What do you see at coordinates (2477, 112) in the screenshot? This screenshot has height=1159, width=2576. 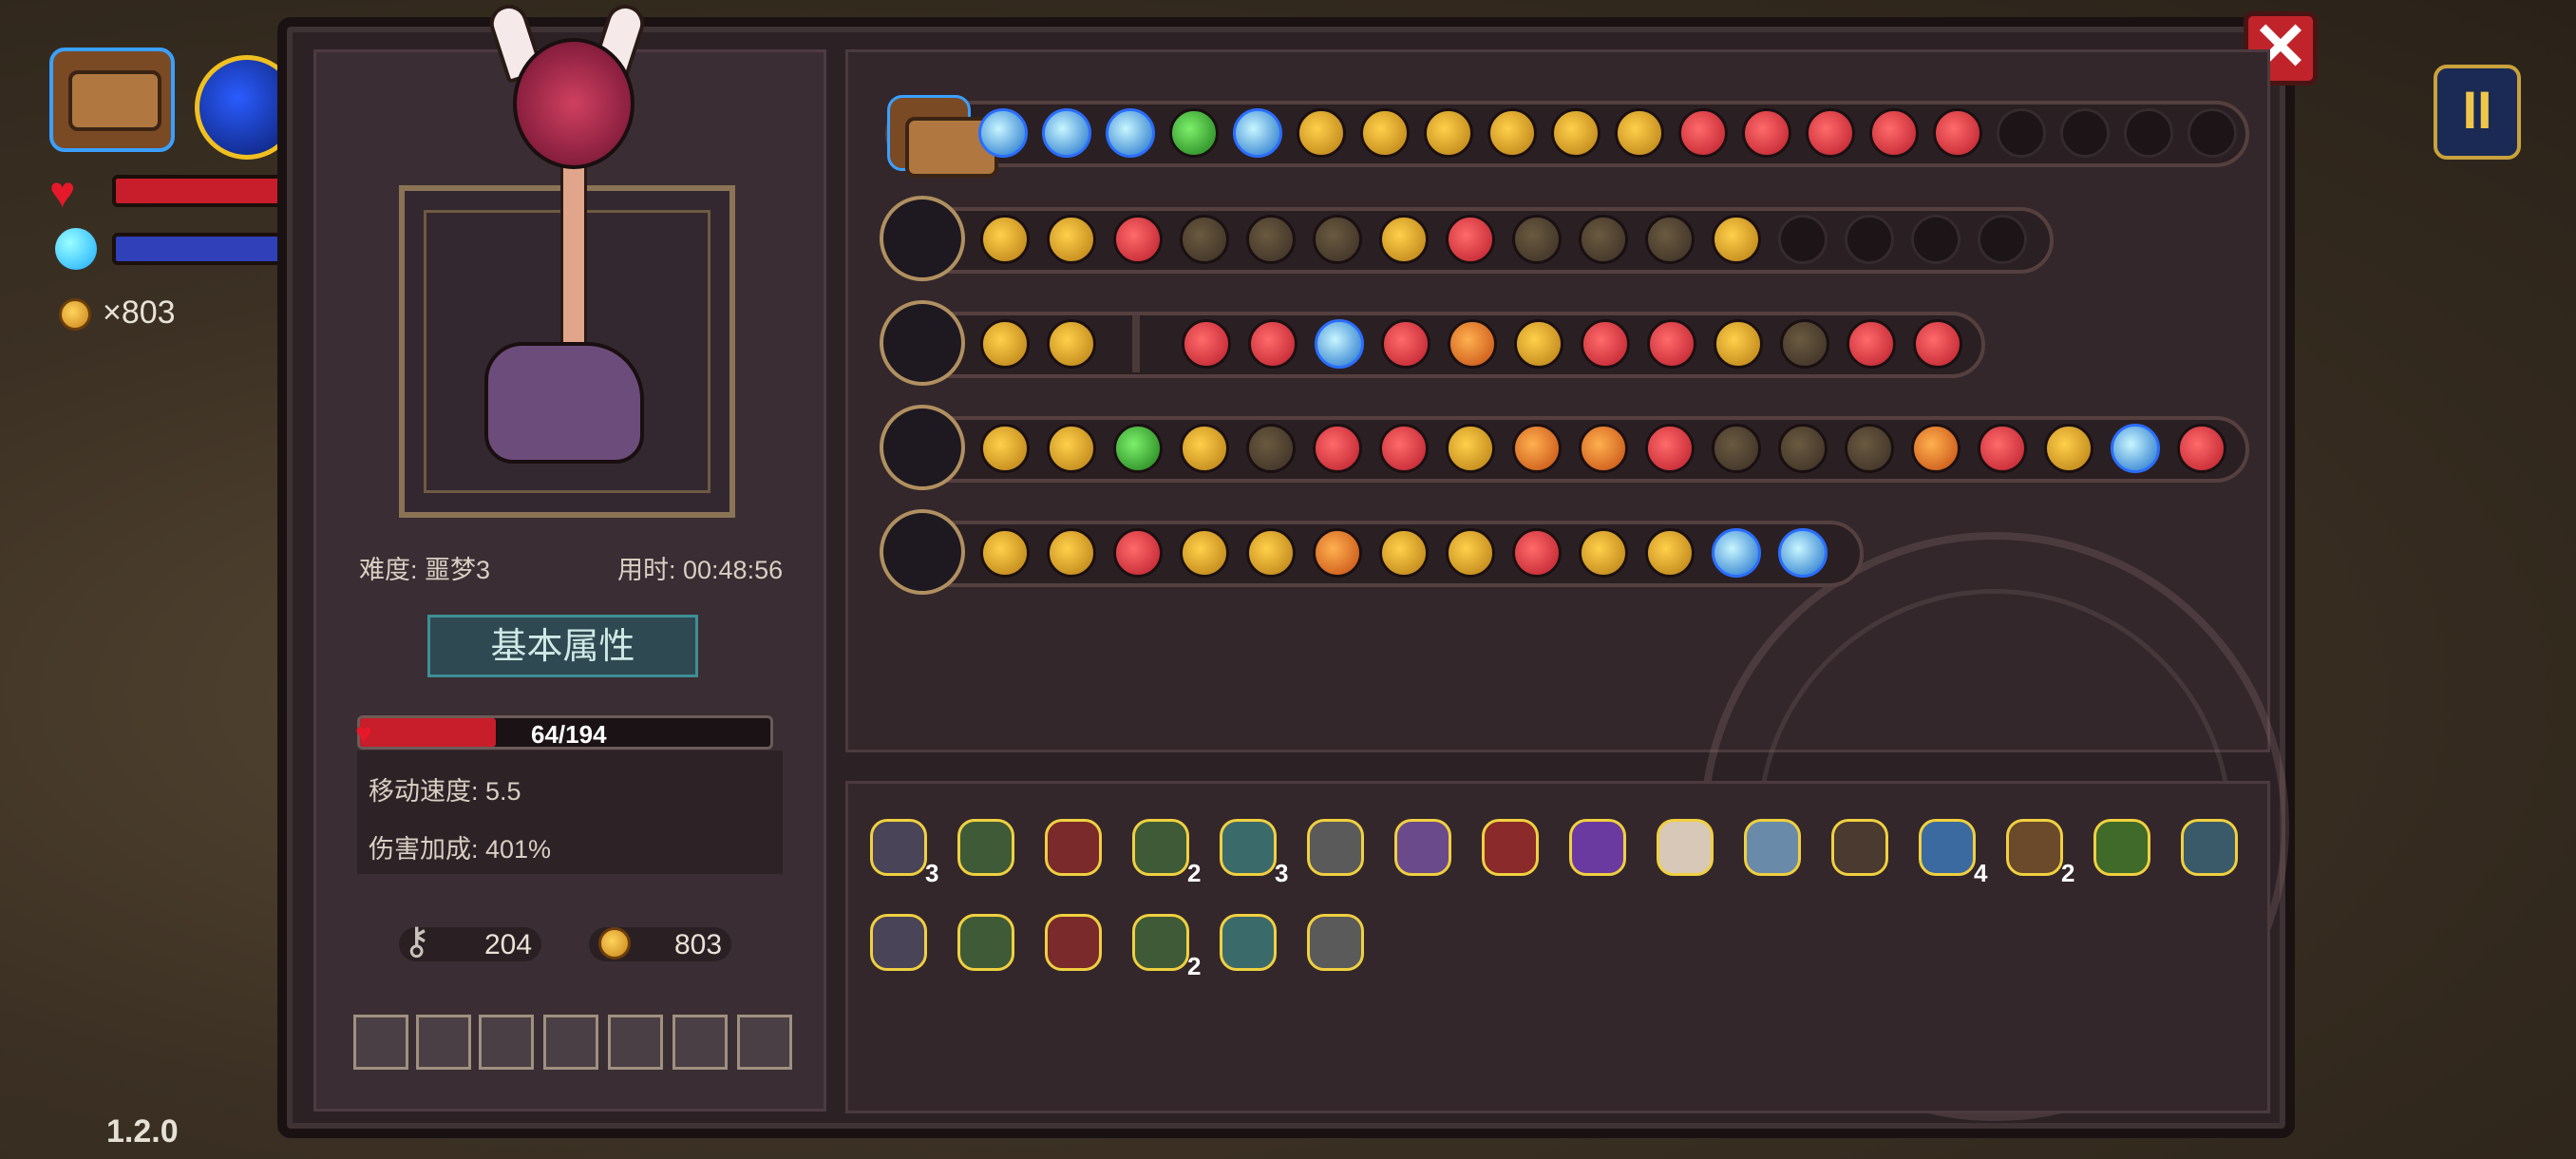 I see `pause-button: II` at bounding box center [2477, 112].